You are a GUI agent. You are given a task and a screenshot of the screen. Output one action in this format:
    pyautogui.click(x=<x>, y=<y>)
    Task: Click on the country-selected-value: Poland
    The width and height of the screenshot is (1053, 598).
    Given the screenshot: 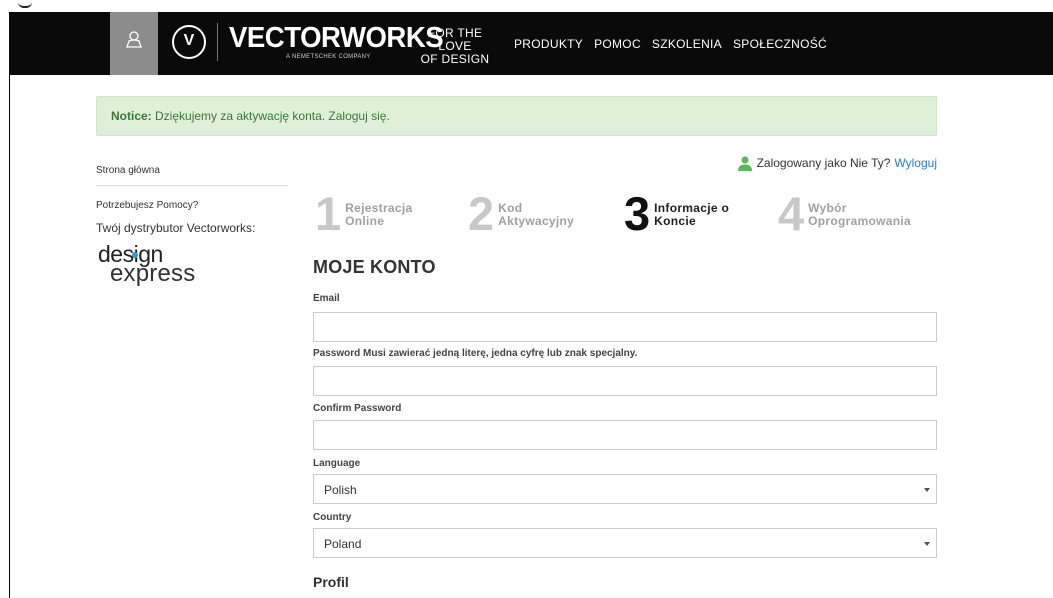 What is the action you would take?
    pyautogui.click(x=343, y=544)
    